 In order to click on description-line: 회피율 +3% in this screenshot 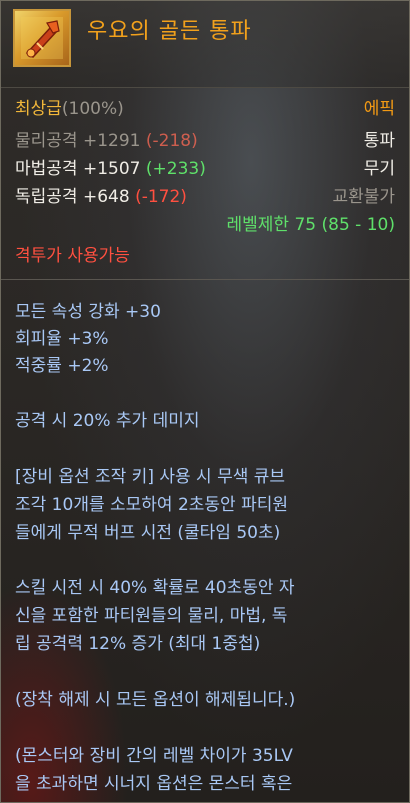, I will do `click(62, 339)`.